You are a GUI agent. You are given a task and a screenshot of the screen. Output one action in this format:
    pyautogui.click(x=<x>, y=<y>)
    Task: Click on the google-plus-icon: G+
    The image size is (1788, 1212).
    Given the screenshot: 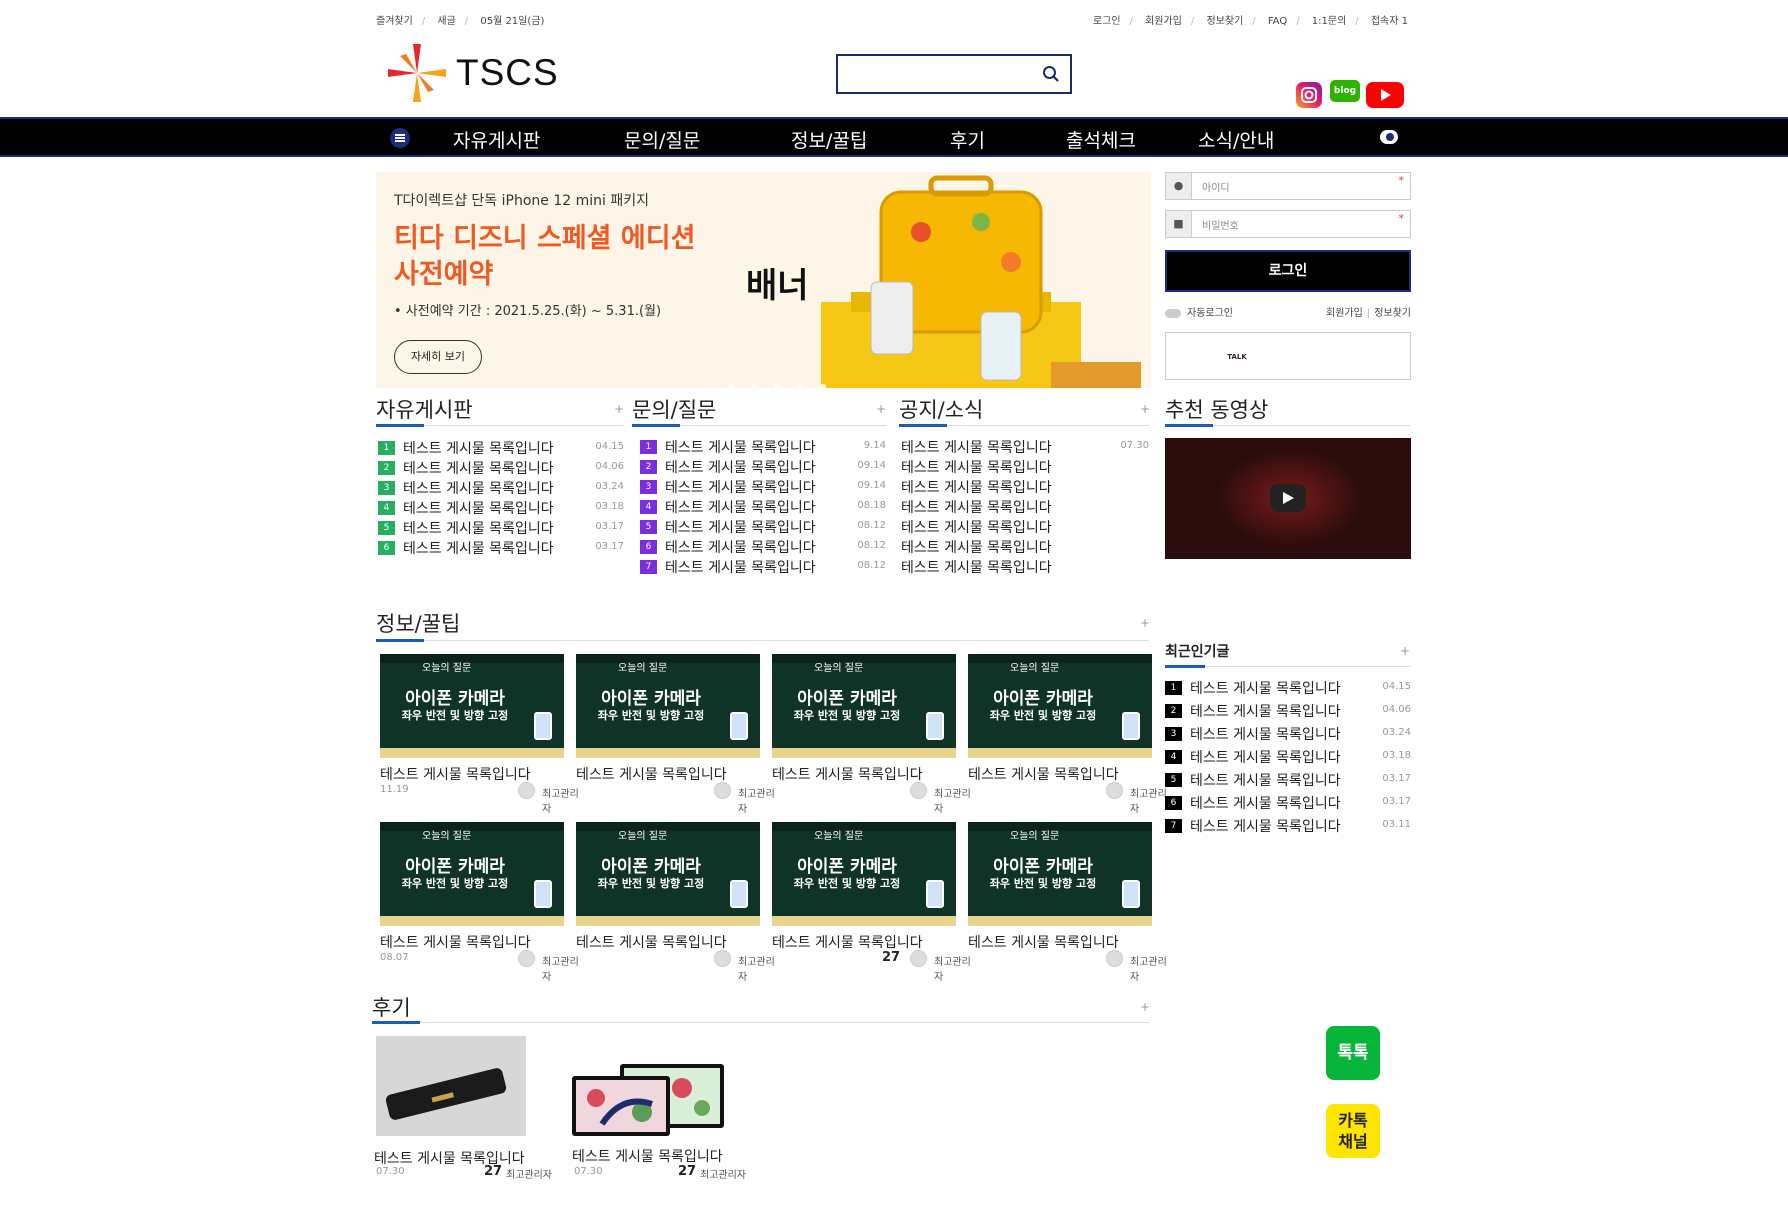 What is the action you would take?
    pyautogui.click(x=1305, y=357)
    